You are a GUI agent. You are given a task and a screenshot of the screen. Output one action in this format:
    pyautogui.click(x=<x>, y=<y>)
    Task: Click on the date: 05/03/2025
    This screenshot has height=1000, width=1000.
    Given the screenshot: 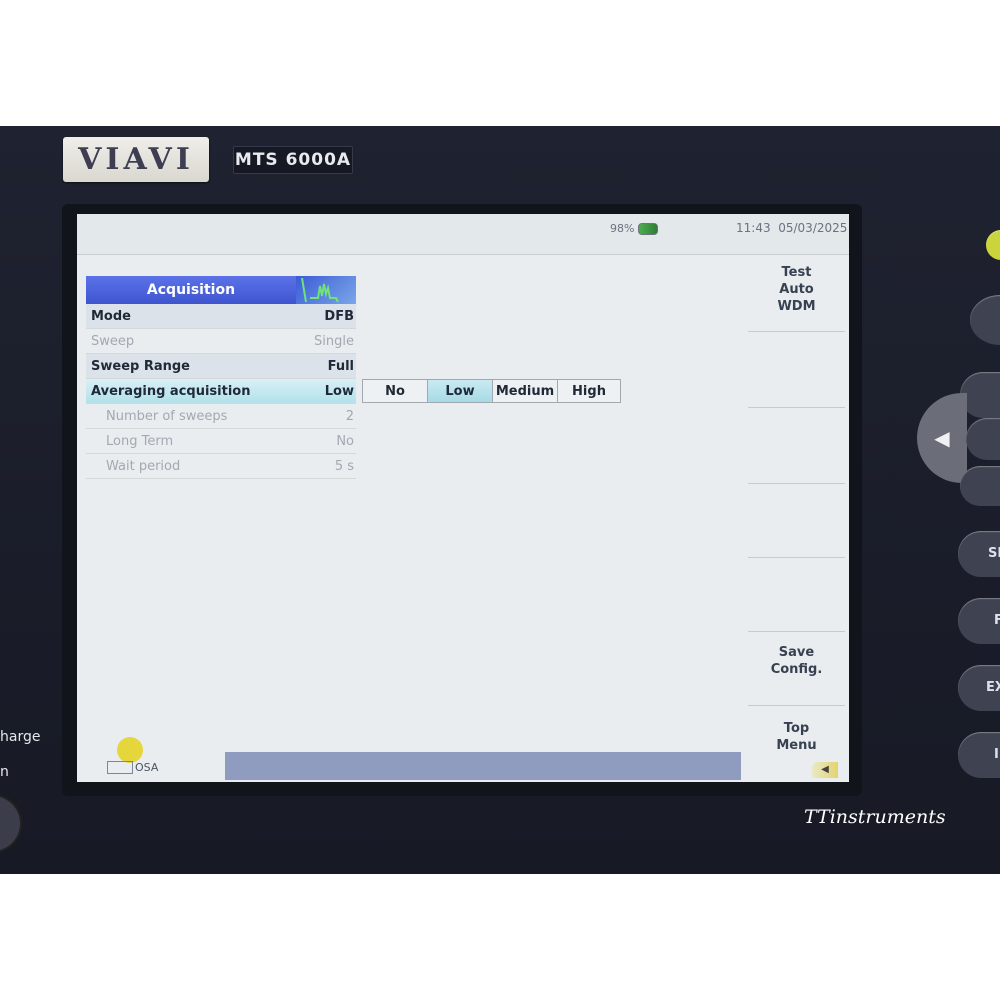 What is the action you would take?
    pyautogui.click(x=813, y=228)
    